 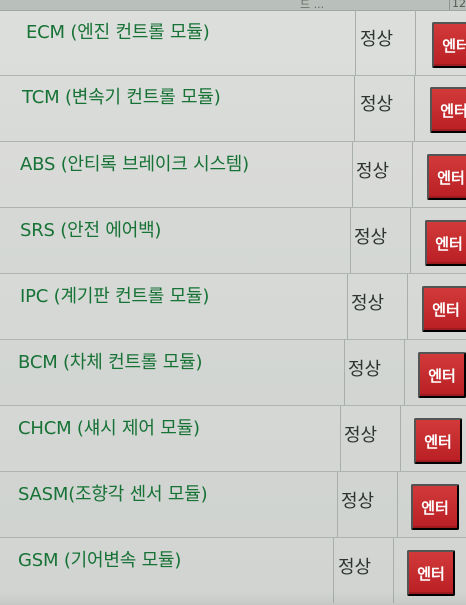 What do you see at coordinates (435, 507) in the screenshot?
I see `enter-button-sasm: 엔터` at bounding box center [435, 507].